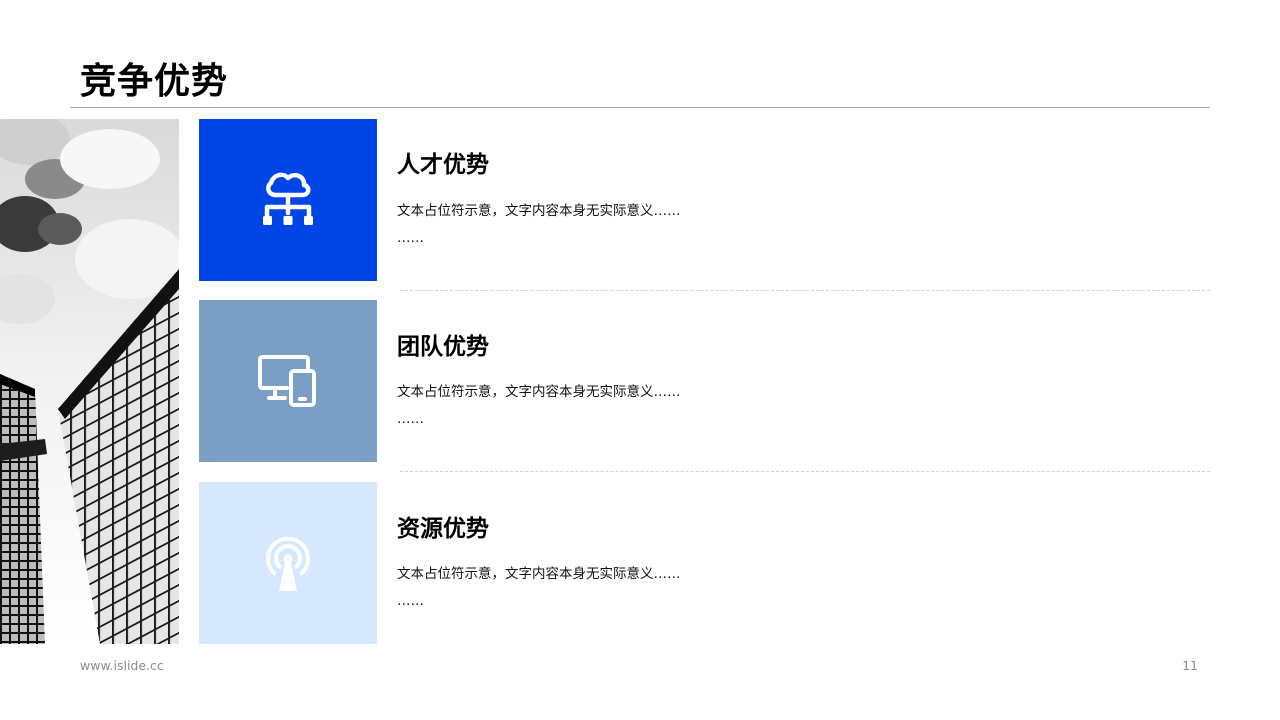 The width and height of the screenshot is (1280, 720). What do you see at coordinates (443, 165) in the screenshot?
I see `item-title-talent: 人才优势` at bounding box center [443, 165].